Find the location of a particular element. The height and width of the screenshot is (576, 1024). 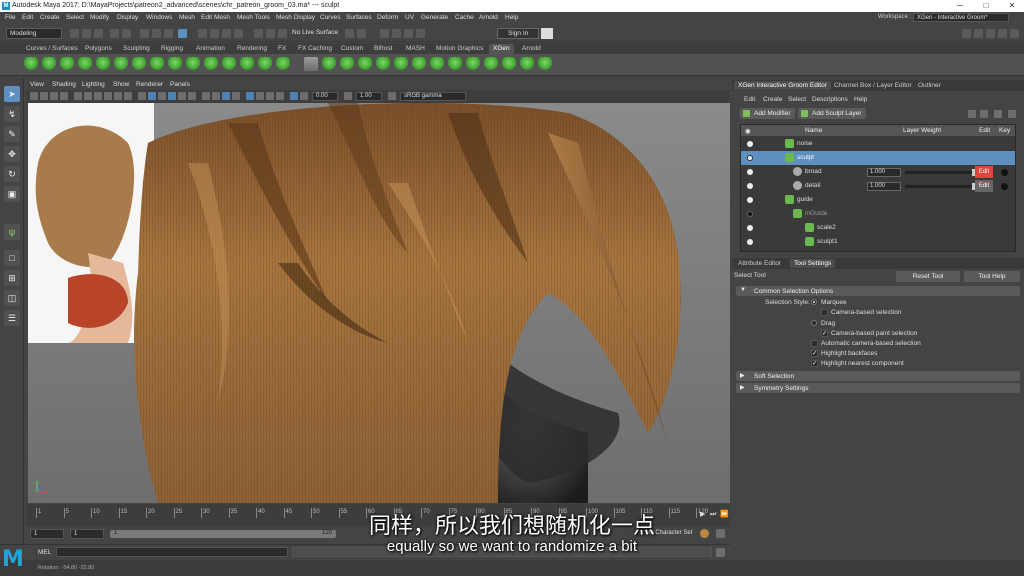

use-all-lights-icon is located at coordinates (182, 96).